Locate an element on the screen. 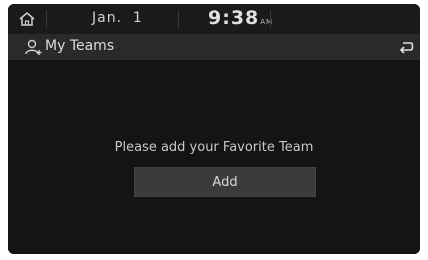 The image size is (428, 260). home-button is located at coordinates (27, 19).